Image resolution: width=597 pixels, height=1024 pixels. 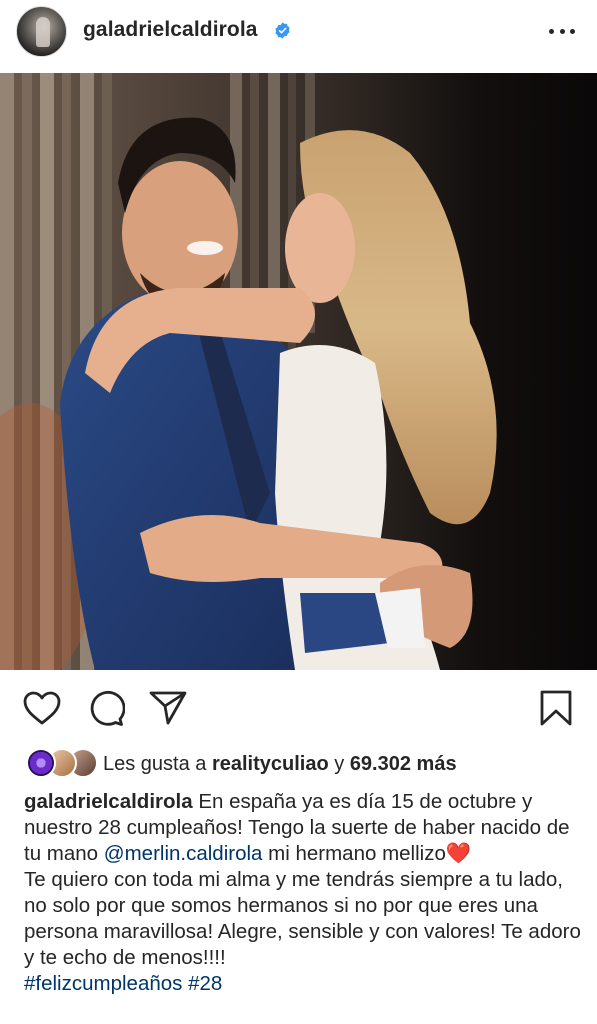 I want to click on verified-badge-icon, so click(x=282, y=30).